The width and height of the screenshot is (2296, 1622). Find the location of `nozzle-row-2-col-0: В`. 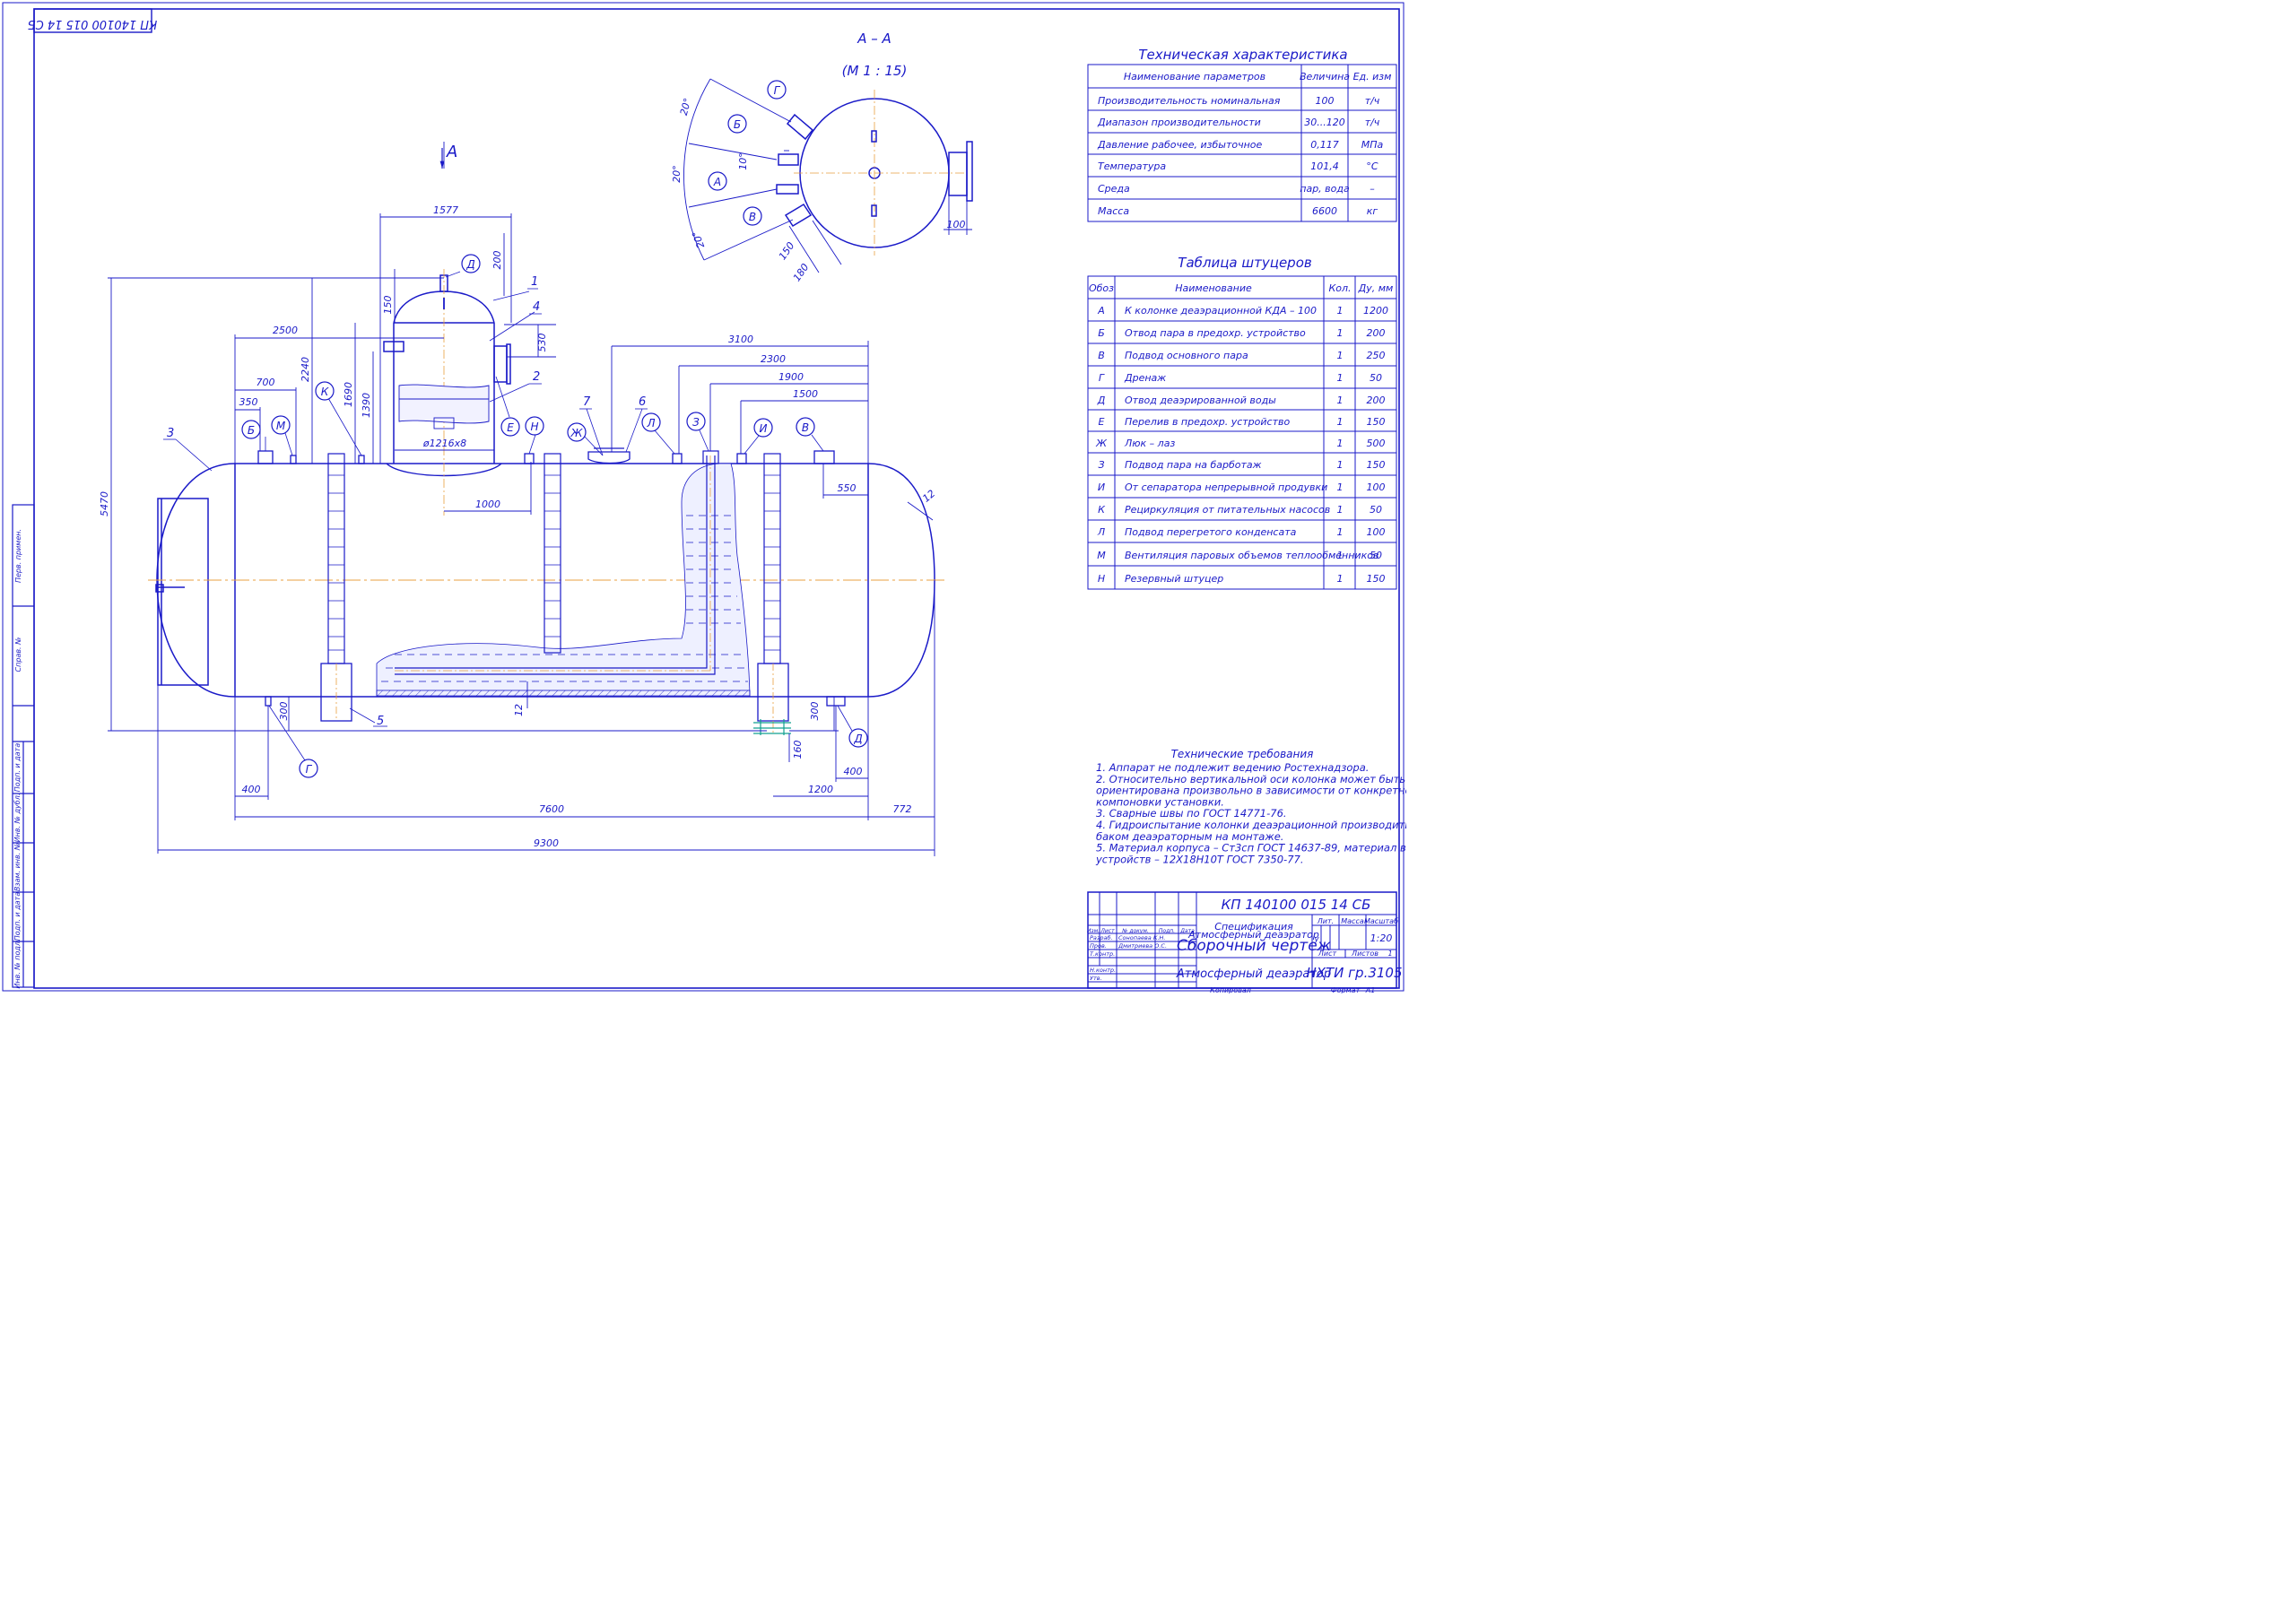

nozzle-row-2-col-0: В is located at coordinates (1101, 355).